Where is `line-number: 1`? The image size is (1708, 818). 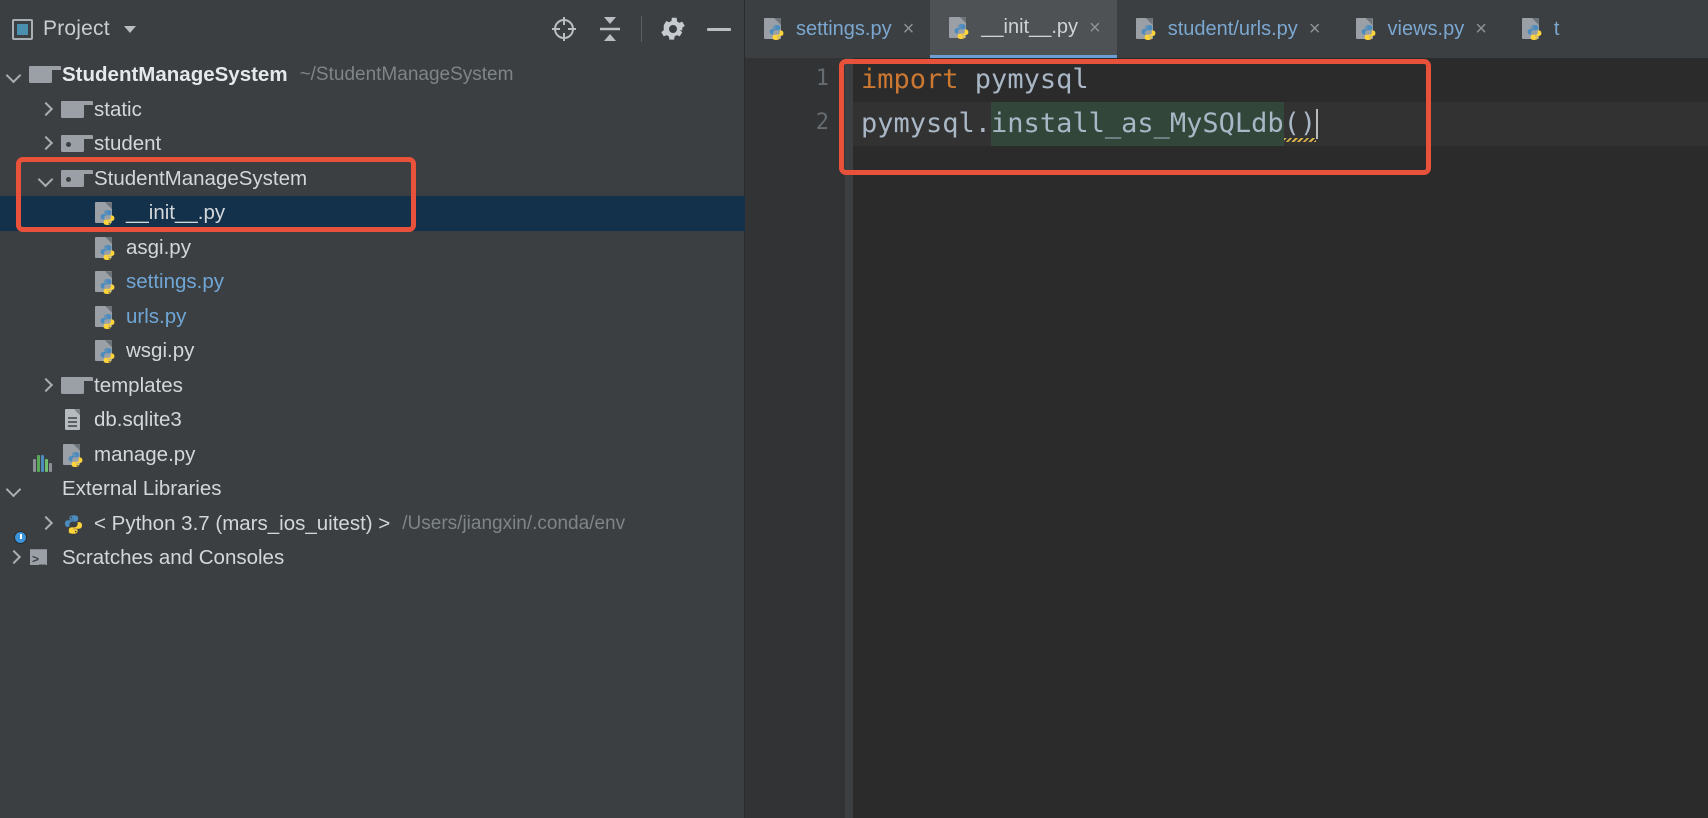 line-number: 1 is located at coordinates (822, 78).